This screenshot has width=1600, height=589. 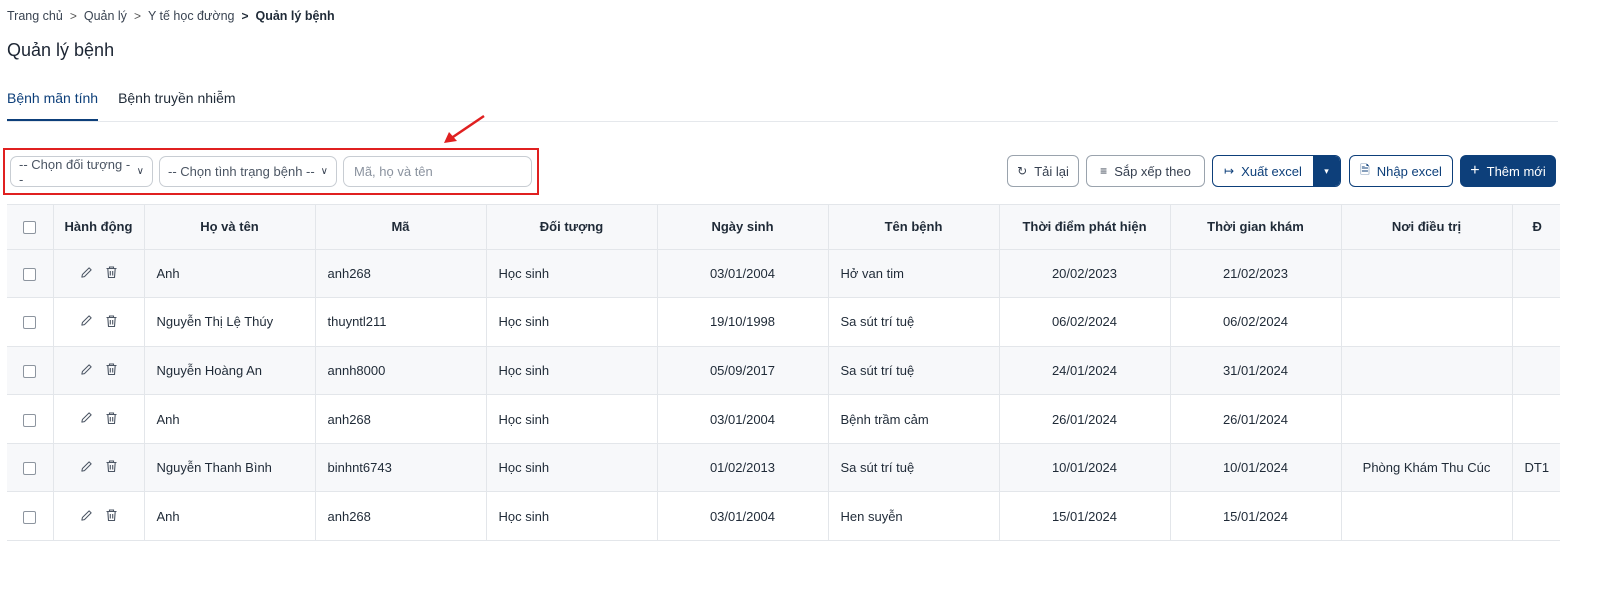 What do you see at coordinates (914, 322) in the screenshot?
I see `cell-ten-benh: Sa sút trí tuệ` at bounding box center [914, 322].